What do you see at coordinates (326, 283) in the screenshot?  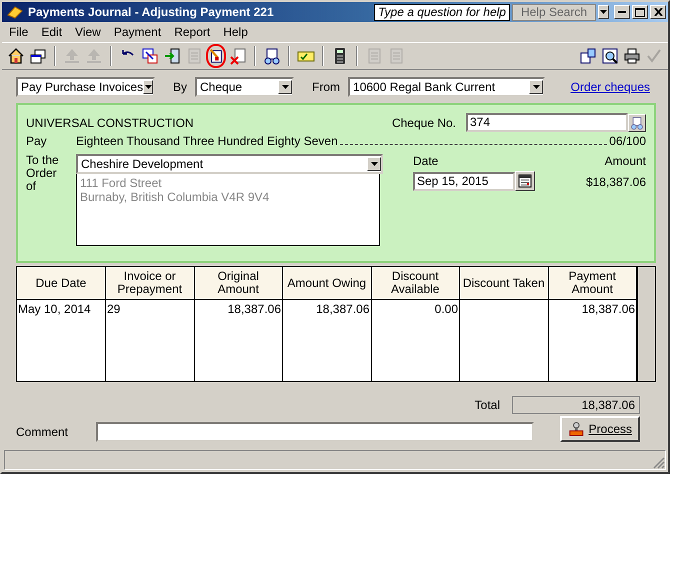 I see `column-header: Amount Owing` at bounding box center [326, 283].